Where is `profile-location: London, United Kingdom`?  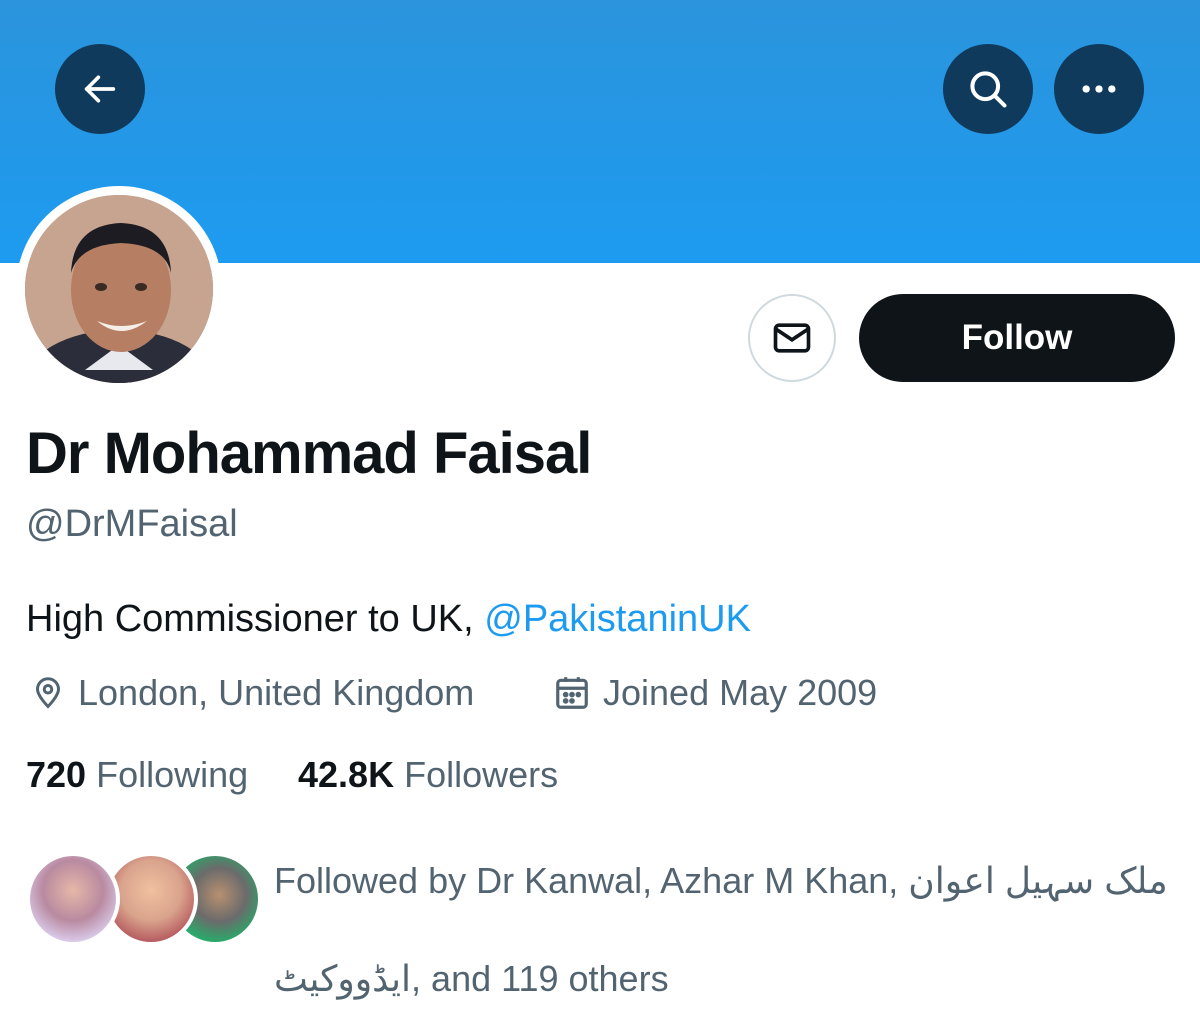
profile-location: London, United Kingdom is located at coordinates (252, 693).